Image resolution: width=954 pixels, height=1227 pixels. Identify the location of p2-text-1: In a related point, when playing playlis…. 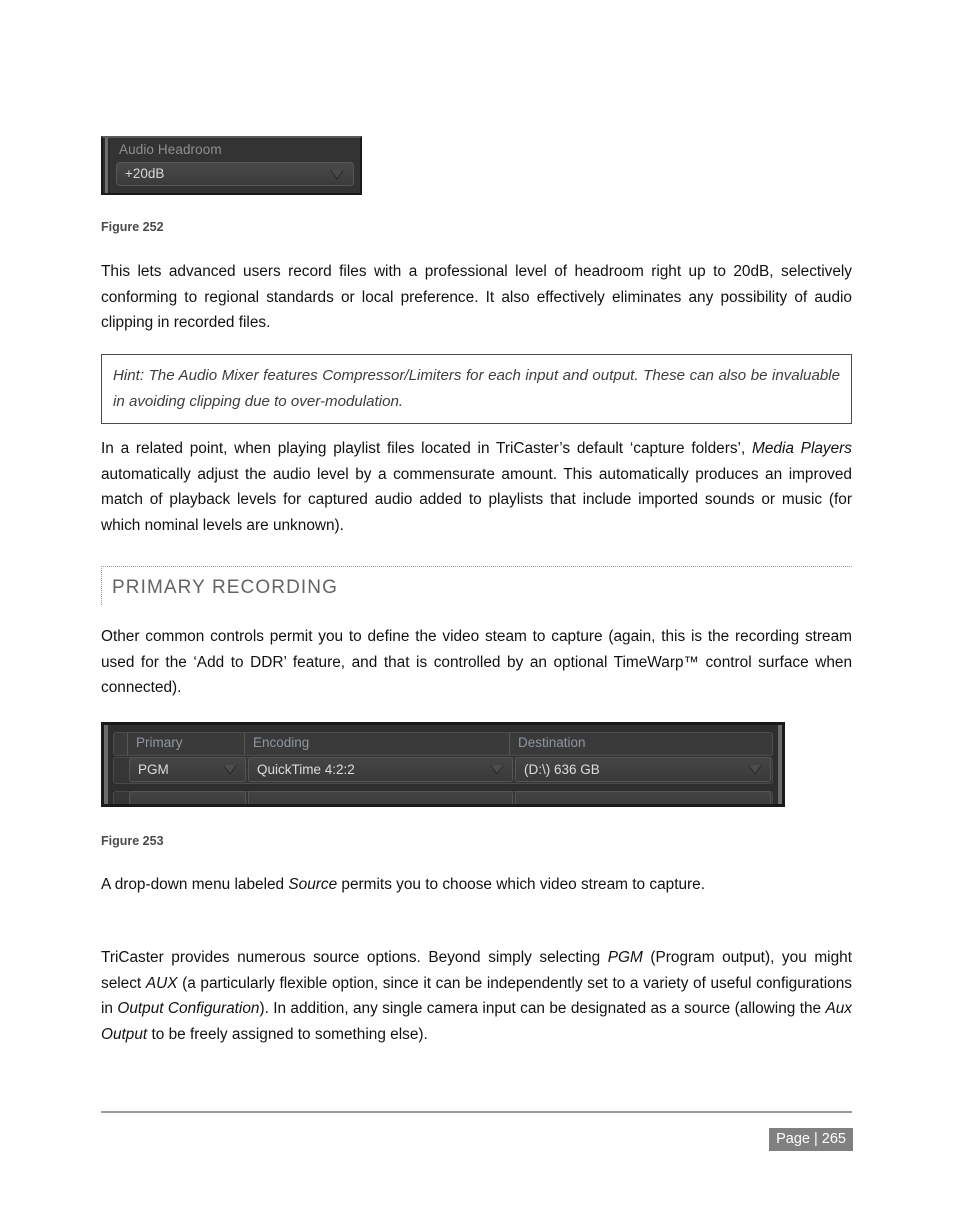
(426, 448).